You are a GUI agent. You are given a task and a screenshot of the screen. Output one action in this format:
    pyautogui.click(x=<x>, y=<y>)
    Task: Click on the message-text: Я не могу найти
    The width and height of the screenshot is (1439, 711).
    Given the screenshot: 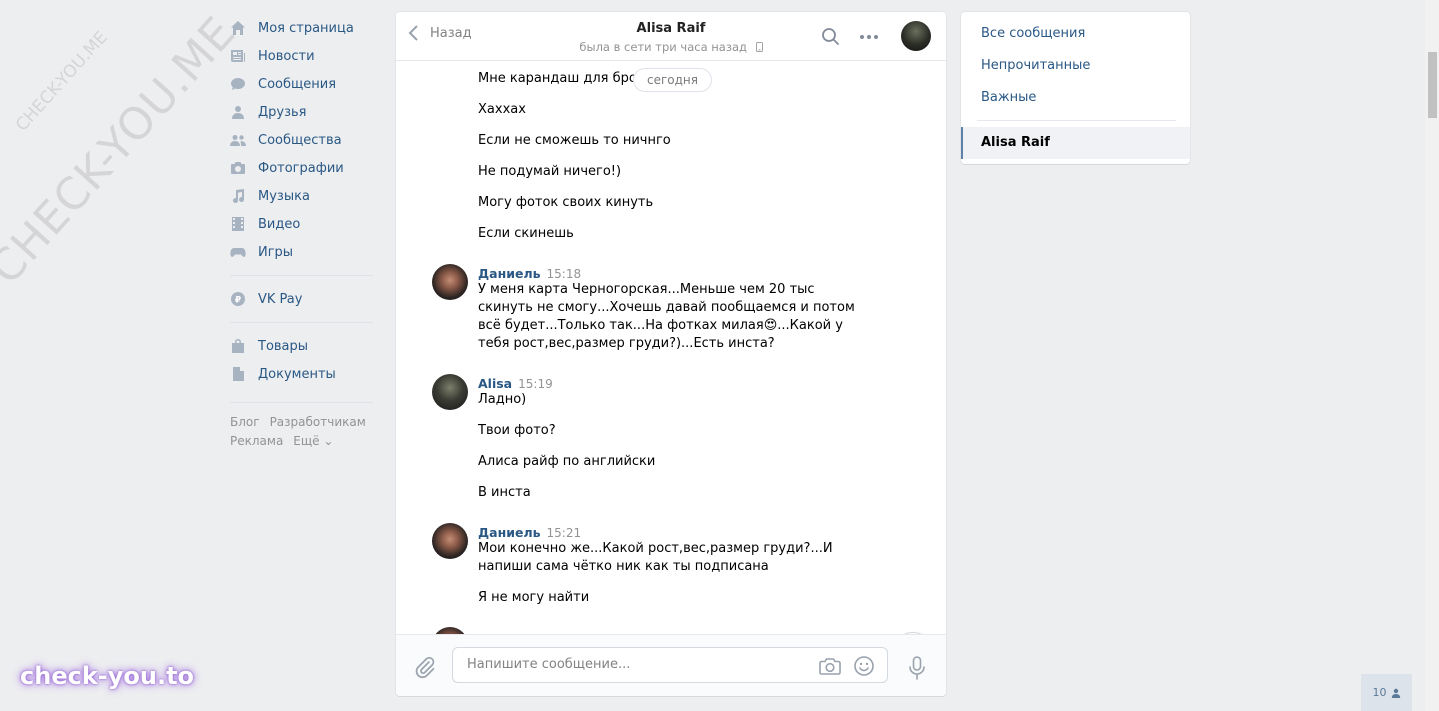 What is the action you would take?
    pyautogui.click(x=534, y=597)
    